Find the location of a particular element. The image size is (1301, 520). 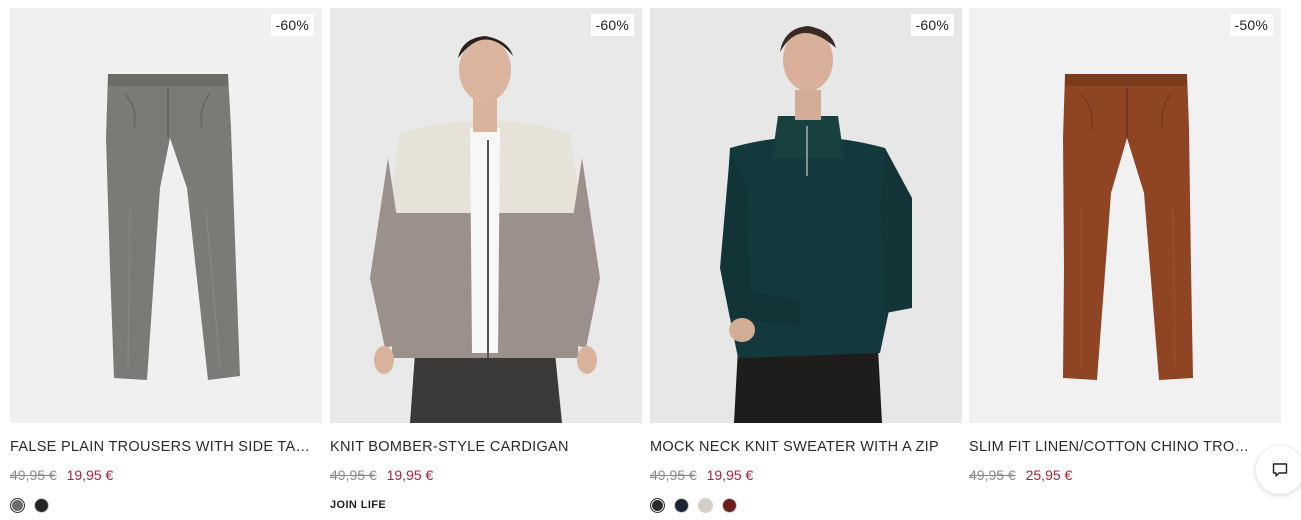

color-swatch-navy is located at coordinates (681, 505).